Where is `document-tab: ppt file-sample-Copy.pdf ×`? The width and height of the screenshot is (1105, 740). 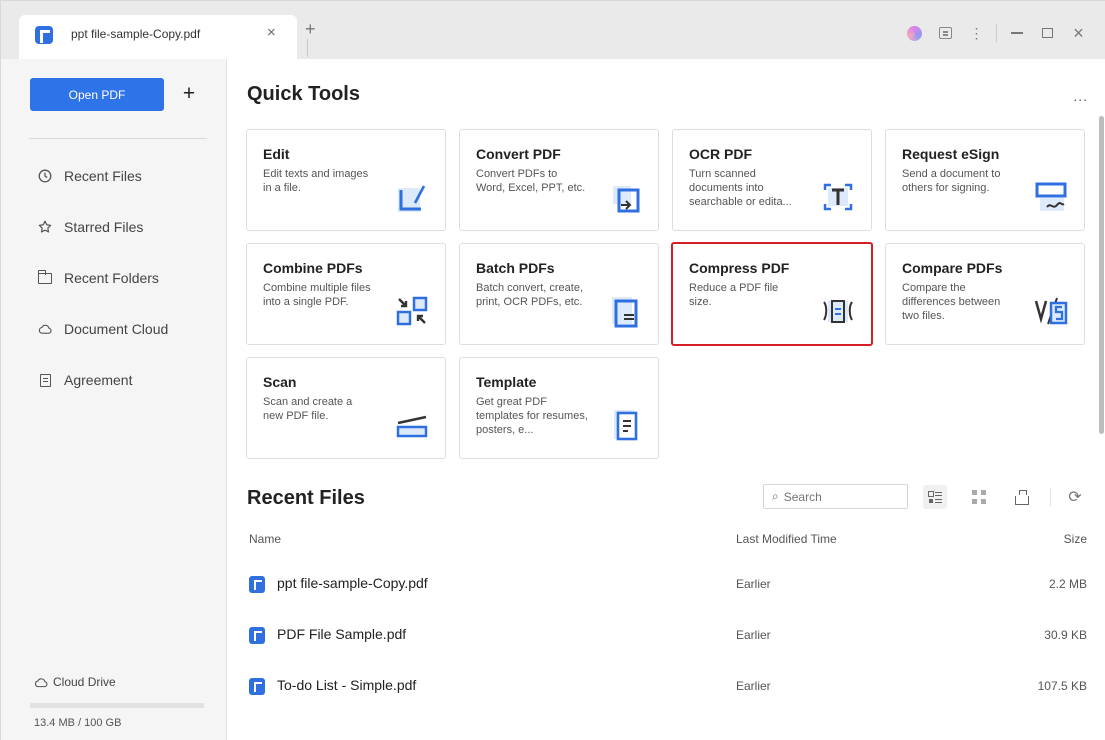 document-tab: ppt file-sample-Copy.pdf × is located at coordinates (163, 37).